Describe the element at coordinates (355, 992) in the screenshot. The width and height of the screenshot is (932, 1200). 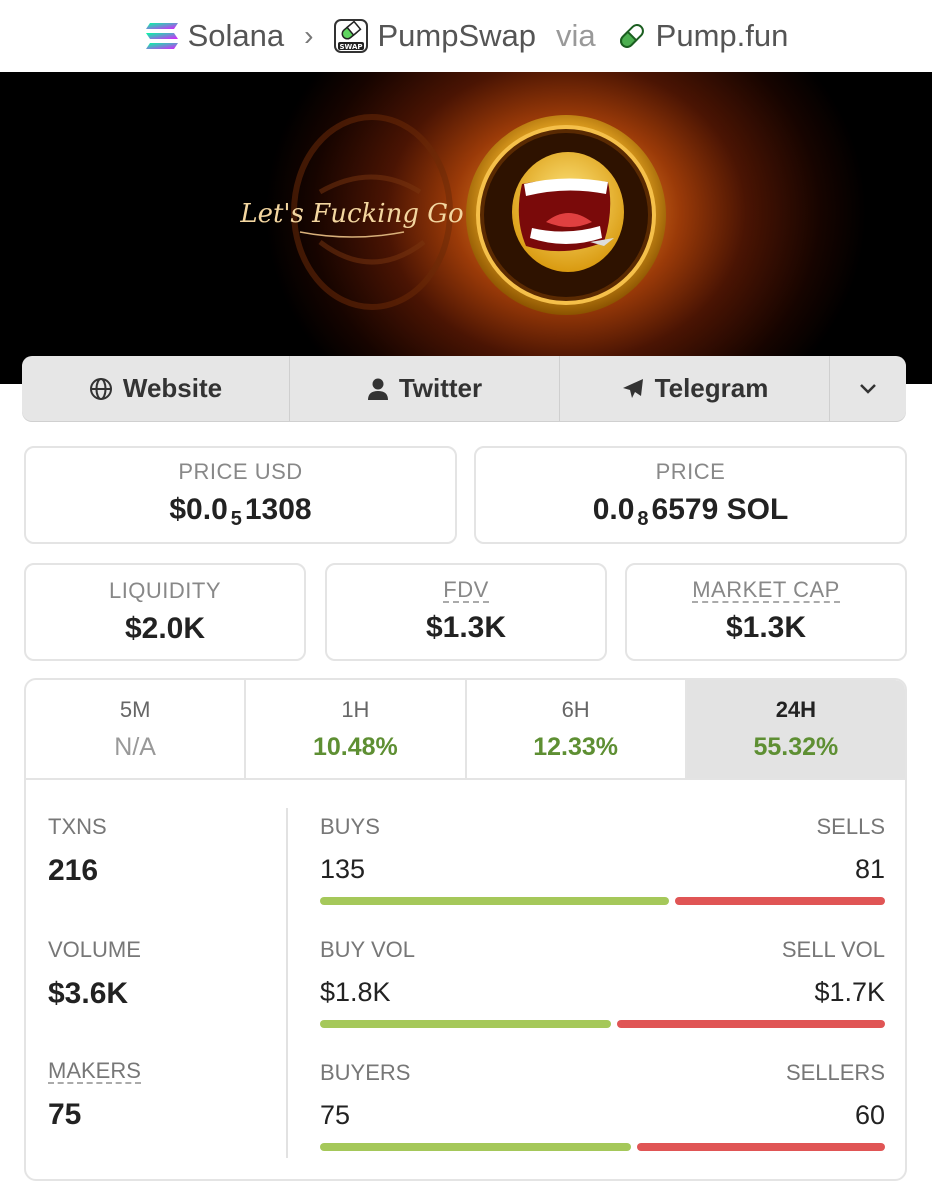
I see `buy-vol-value: $1.8K` at that location.